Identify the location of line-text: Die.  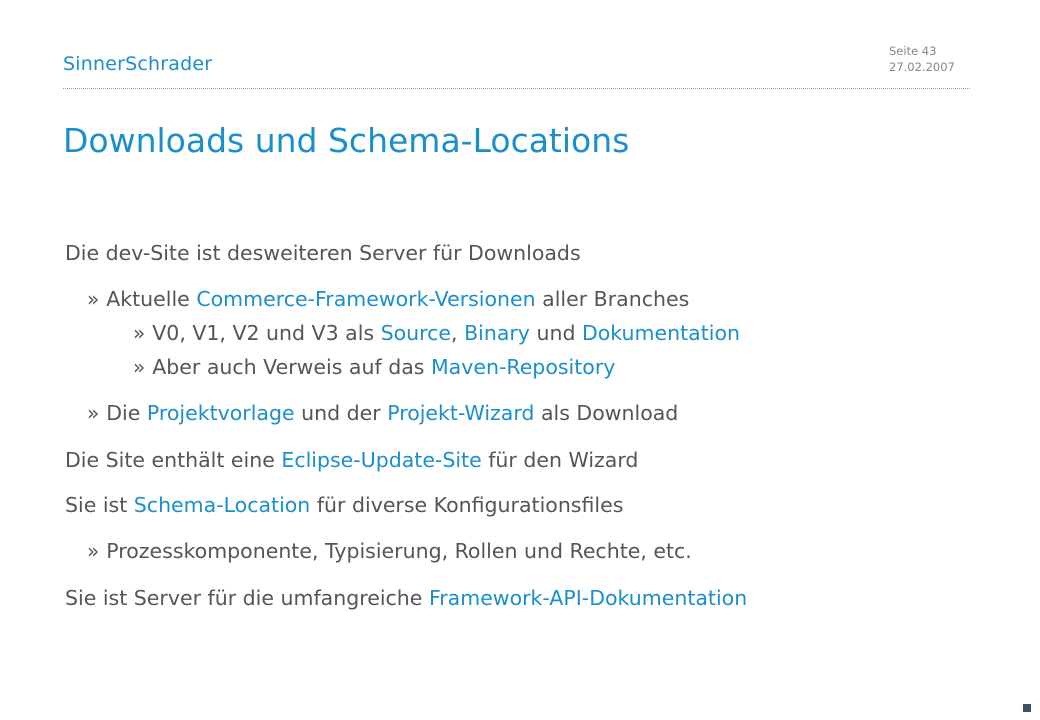
(126, 413).